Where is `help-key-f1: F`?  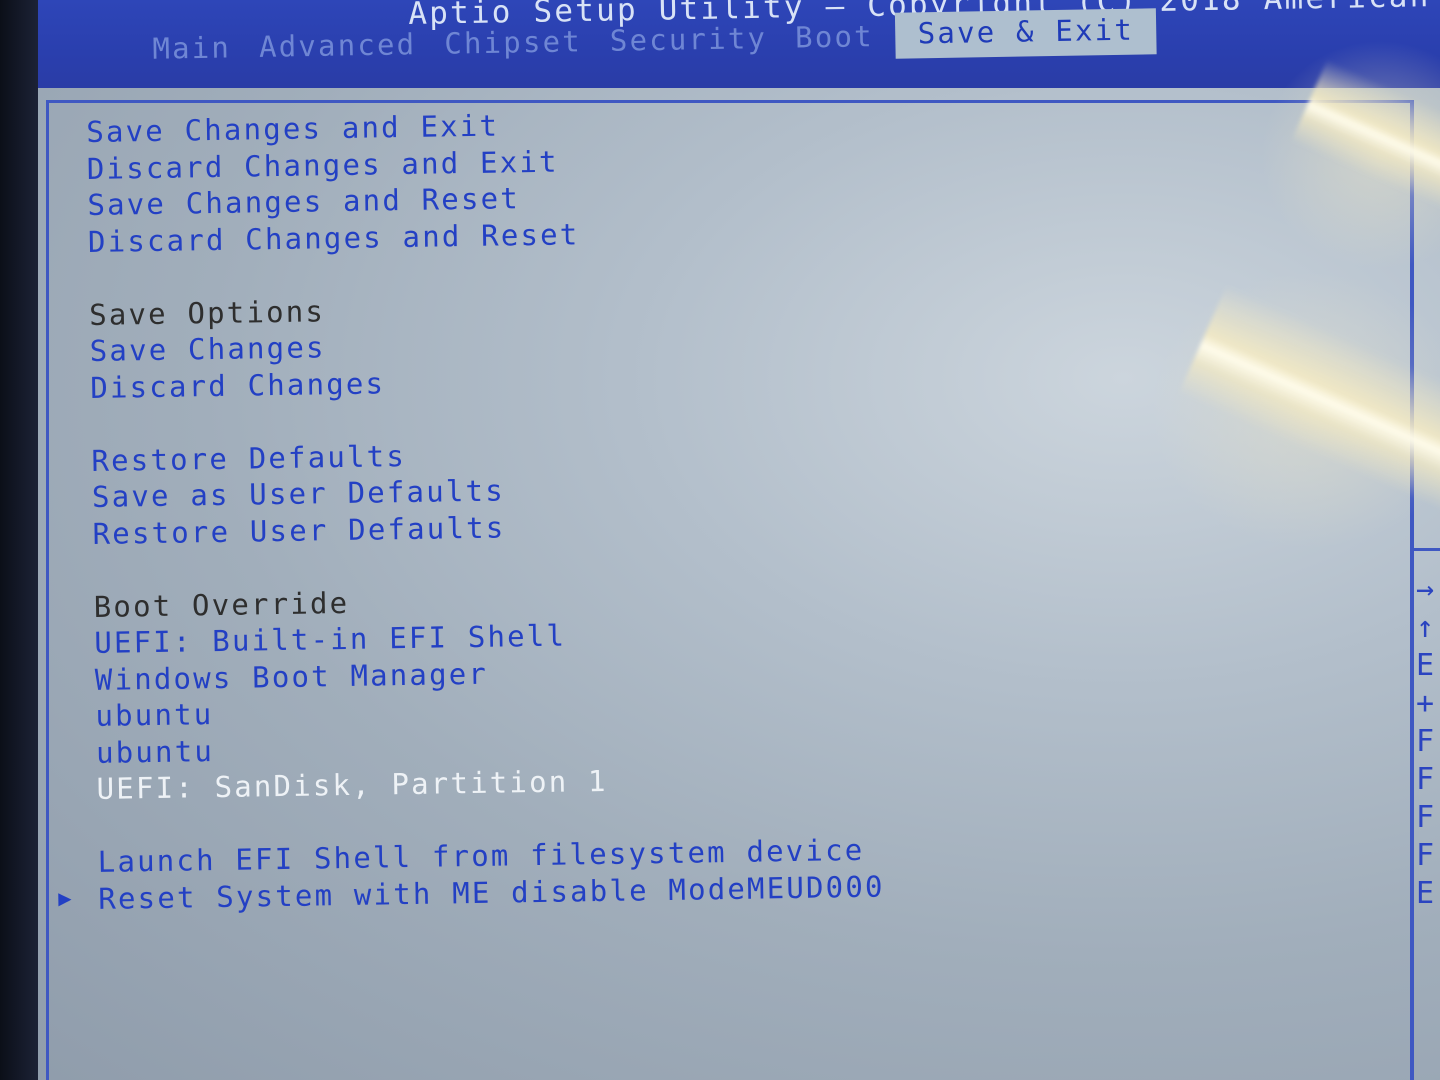
help-key-f1: F is located at coordinates (1425, 742).